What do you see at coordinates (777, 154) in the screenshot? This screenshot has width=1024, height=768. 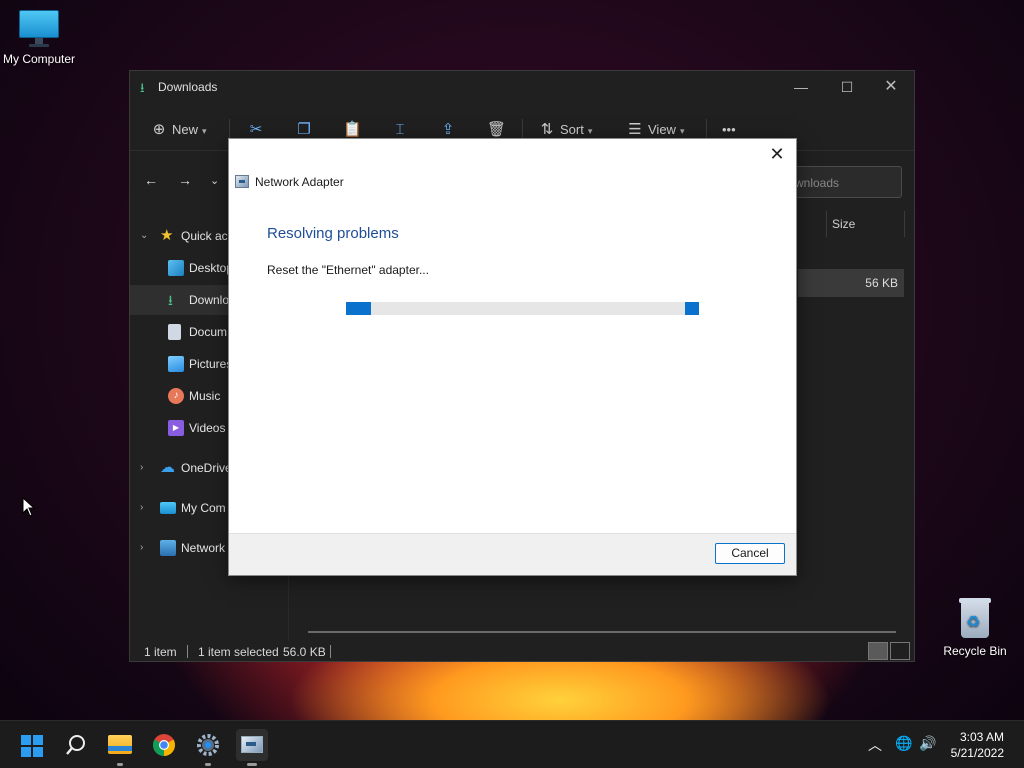 I see `close-icon: ✕` at bounding box center [777, 154].